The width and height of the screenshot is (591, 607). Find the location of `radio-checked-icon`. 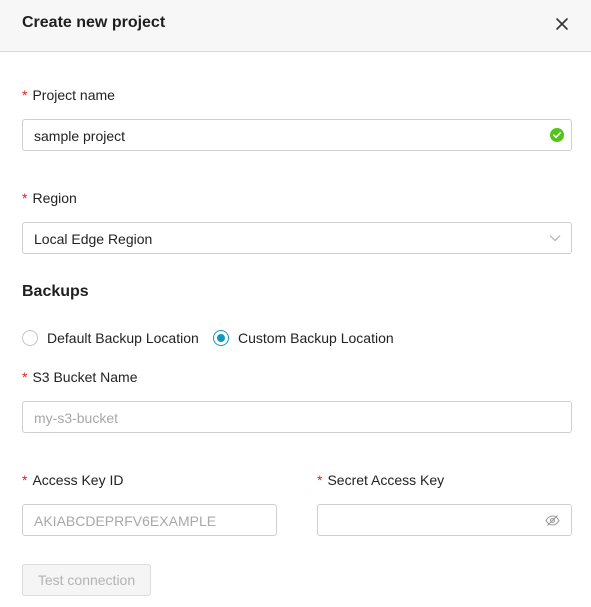

radio-checked-icon is located at coordinates (221, 338).